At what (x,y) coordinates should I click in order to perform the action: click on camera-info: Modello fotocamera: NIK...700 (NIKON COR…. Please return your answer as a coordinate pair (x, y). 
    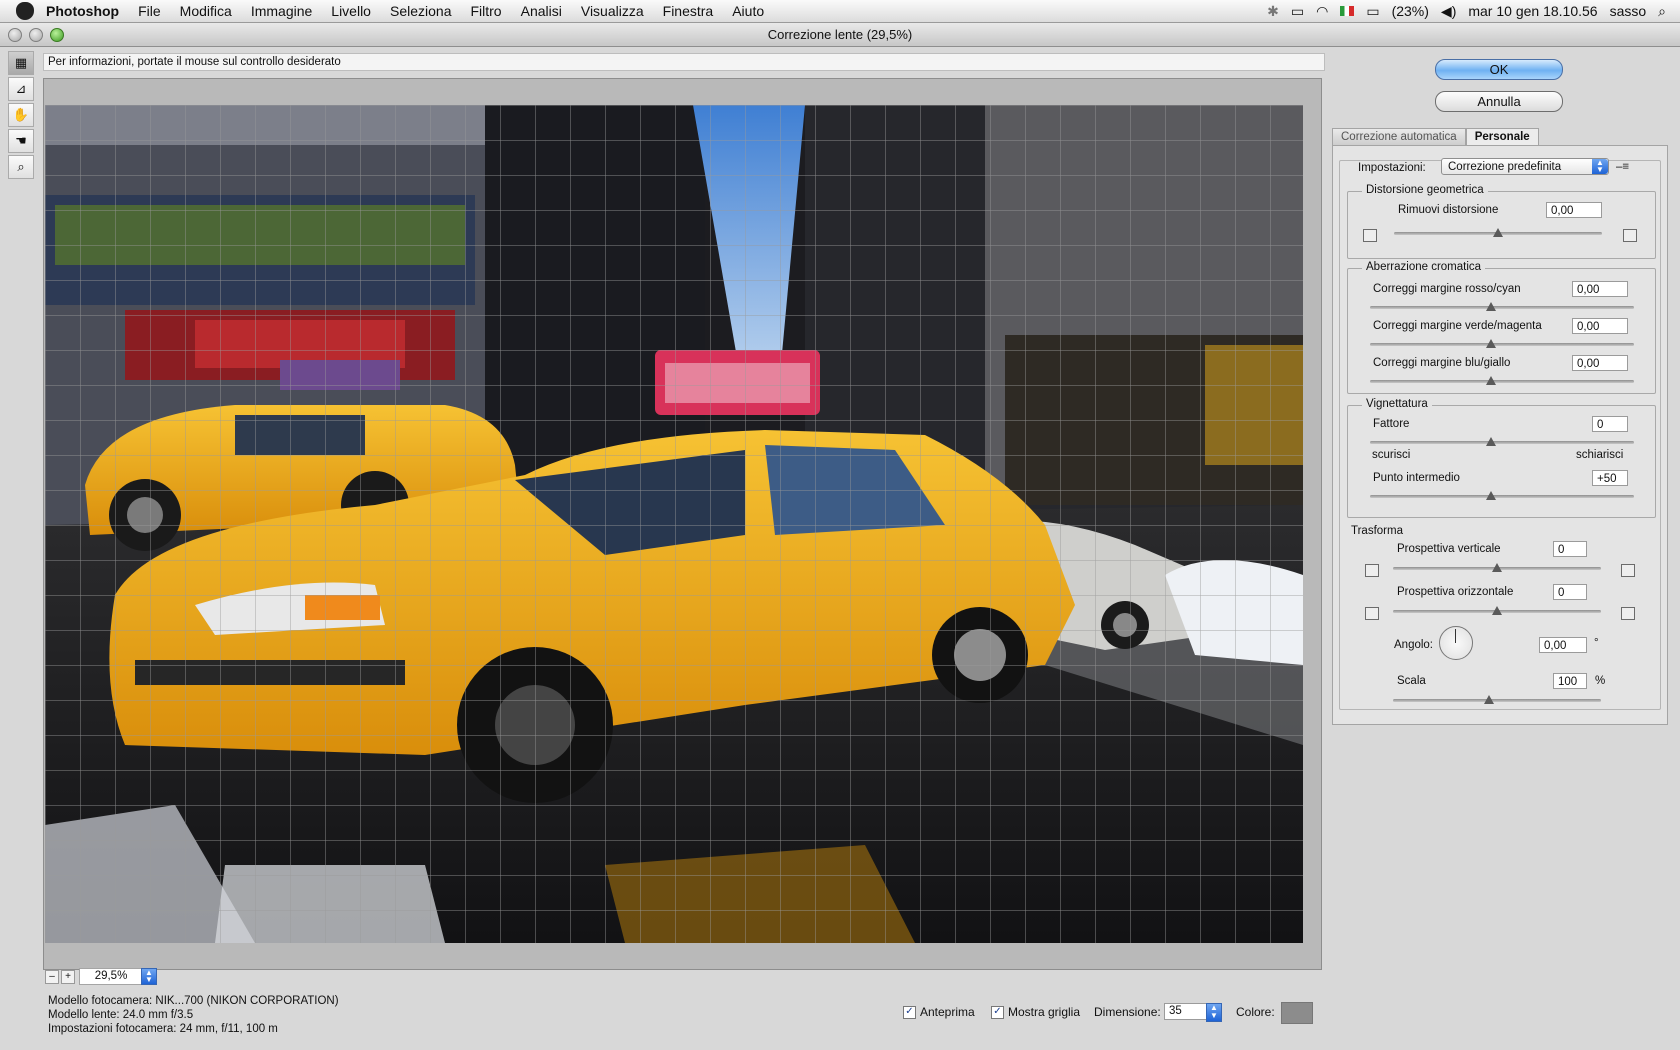
    Looking at the image, I should click on (193, 1015).